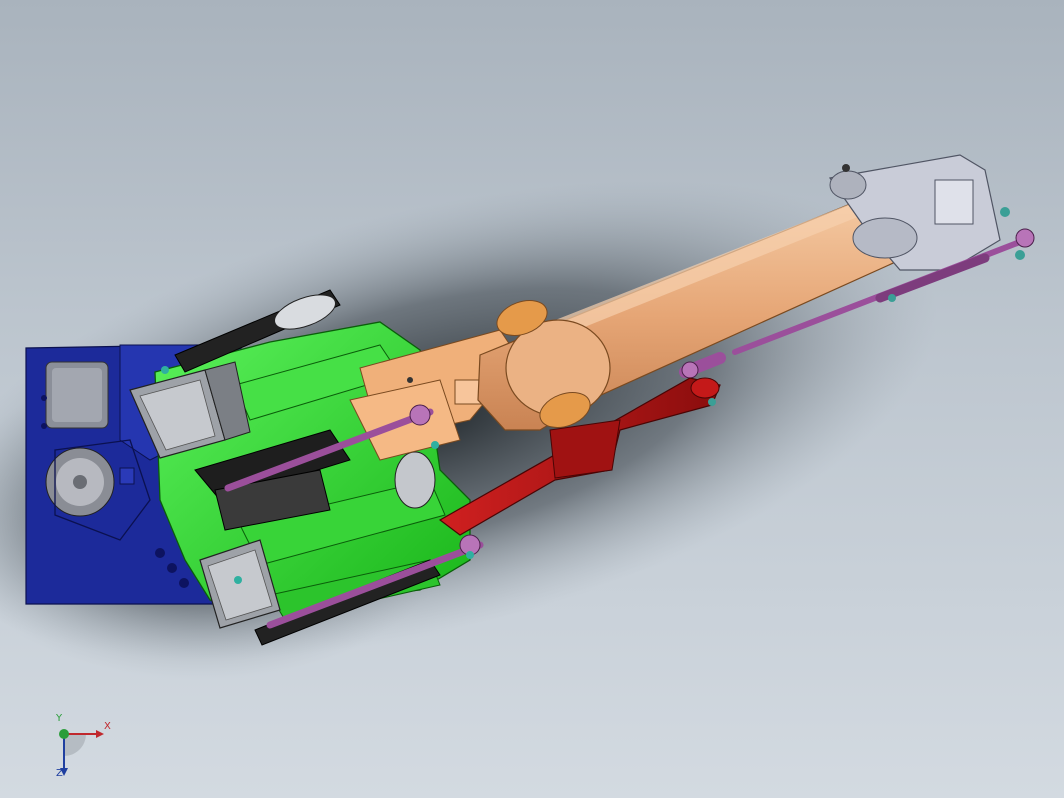  What do you see at coordinates (59, 718) in the screenshot?
I see `y-axis-label: Y` at bounding box center [59, 718].